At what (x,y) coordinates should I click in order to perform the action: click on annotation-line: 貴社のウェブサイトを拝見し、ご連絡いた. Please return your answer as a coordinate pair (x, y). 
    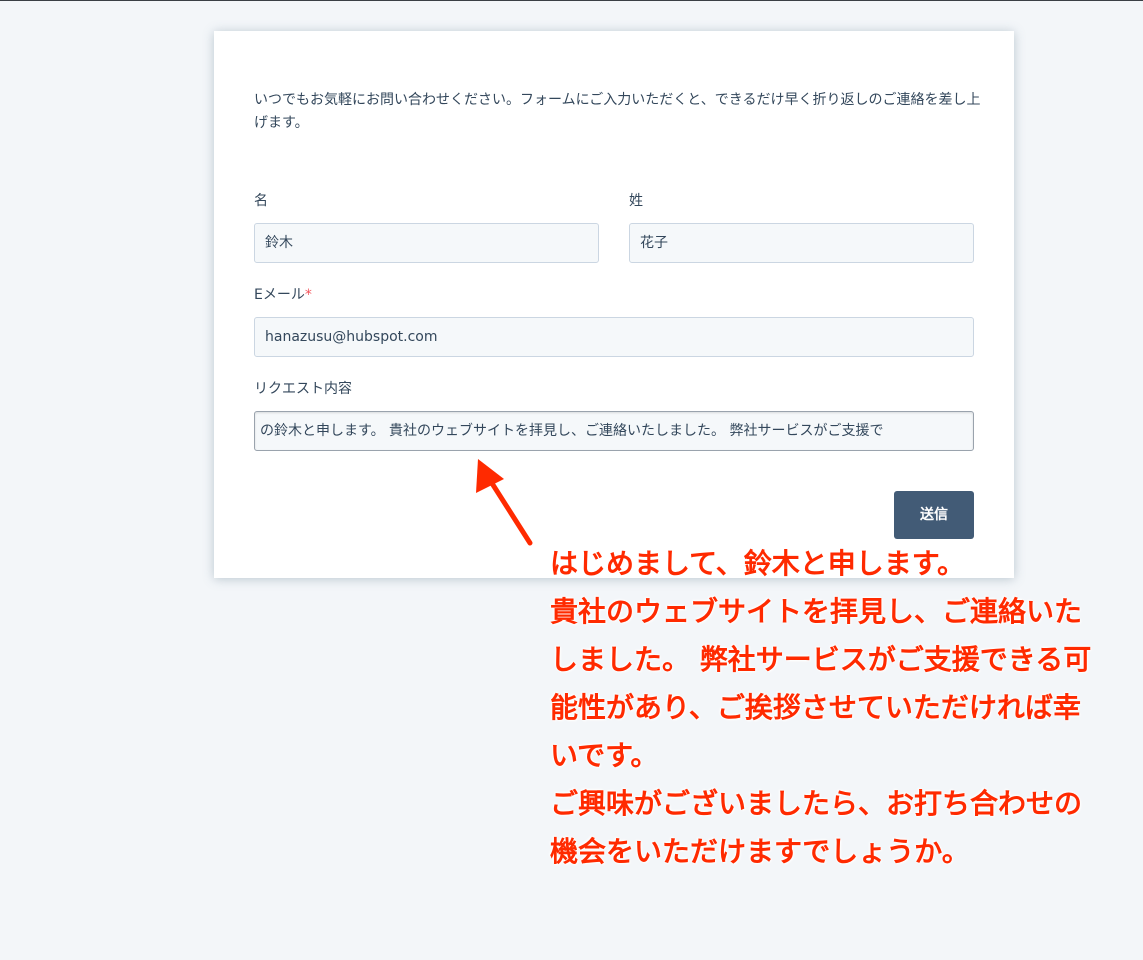
    Looking at the image, I should click on (816, 611).